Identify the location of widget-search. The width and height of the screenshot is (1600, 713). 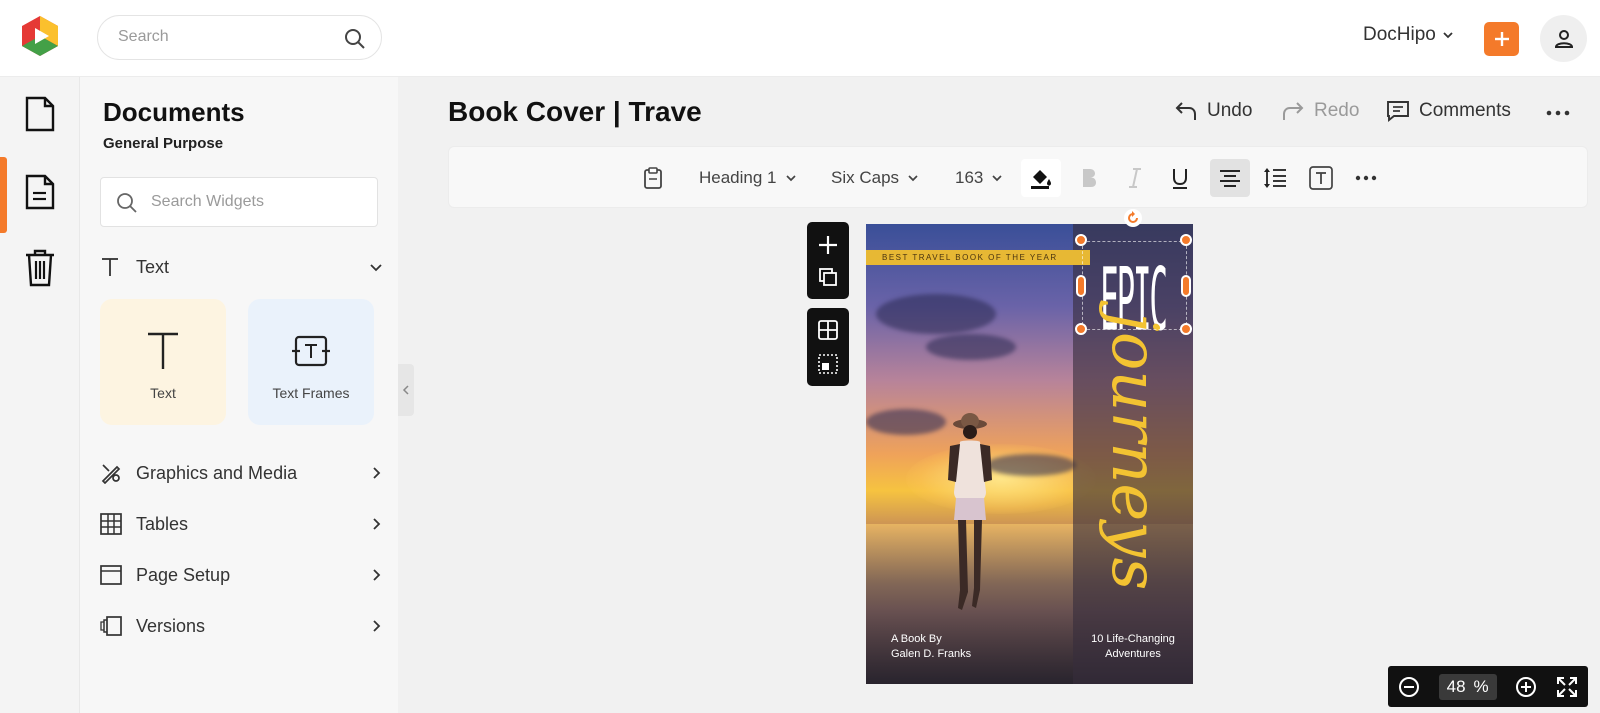
(239, 202).